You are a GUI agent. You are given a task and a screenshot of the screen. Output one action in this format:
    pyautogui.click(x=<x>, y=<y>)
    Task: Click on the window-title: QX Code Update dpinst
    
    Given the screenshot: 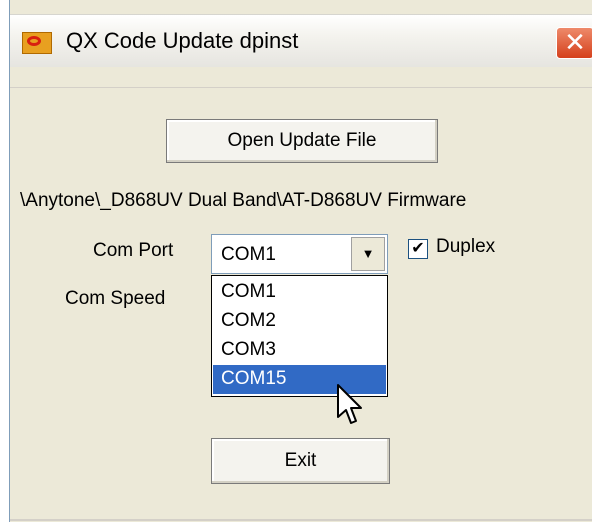 What is the action you would take?
    pyautogui.click(x=182, y=40)
    